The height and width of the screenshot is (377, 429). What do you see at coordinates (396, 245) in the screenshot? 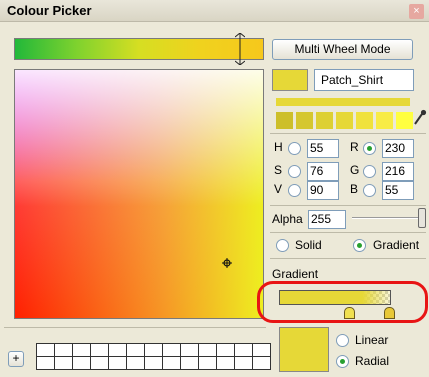
I see `gradient-label: Gradient` at bounding box center [396, 245].